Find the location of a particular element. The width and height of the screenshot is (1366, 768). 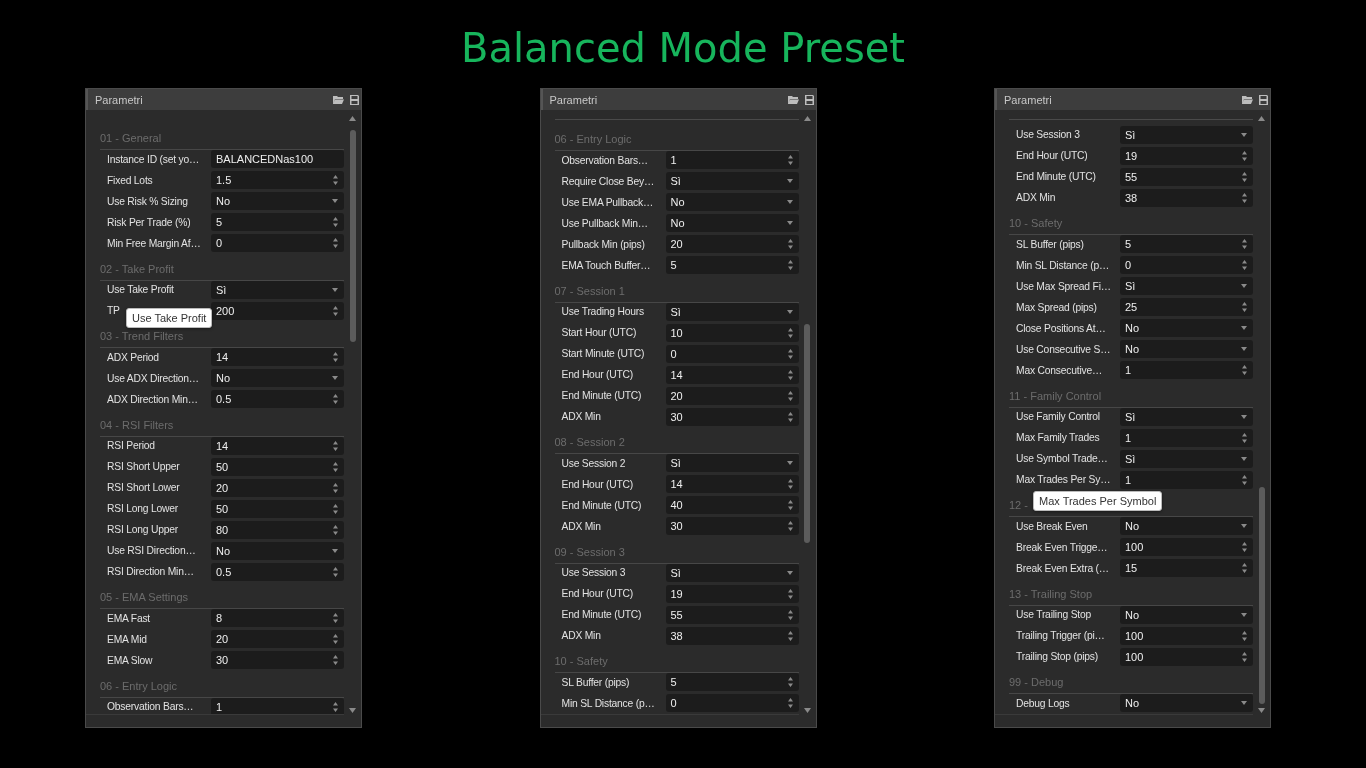

number-field: 25 is located at coordinates (1186, 307).